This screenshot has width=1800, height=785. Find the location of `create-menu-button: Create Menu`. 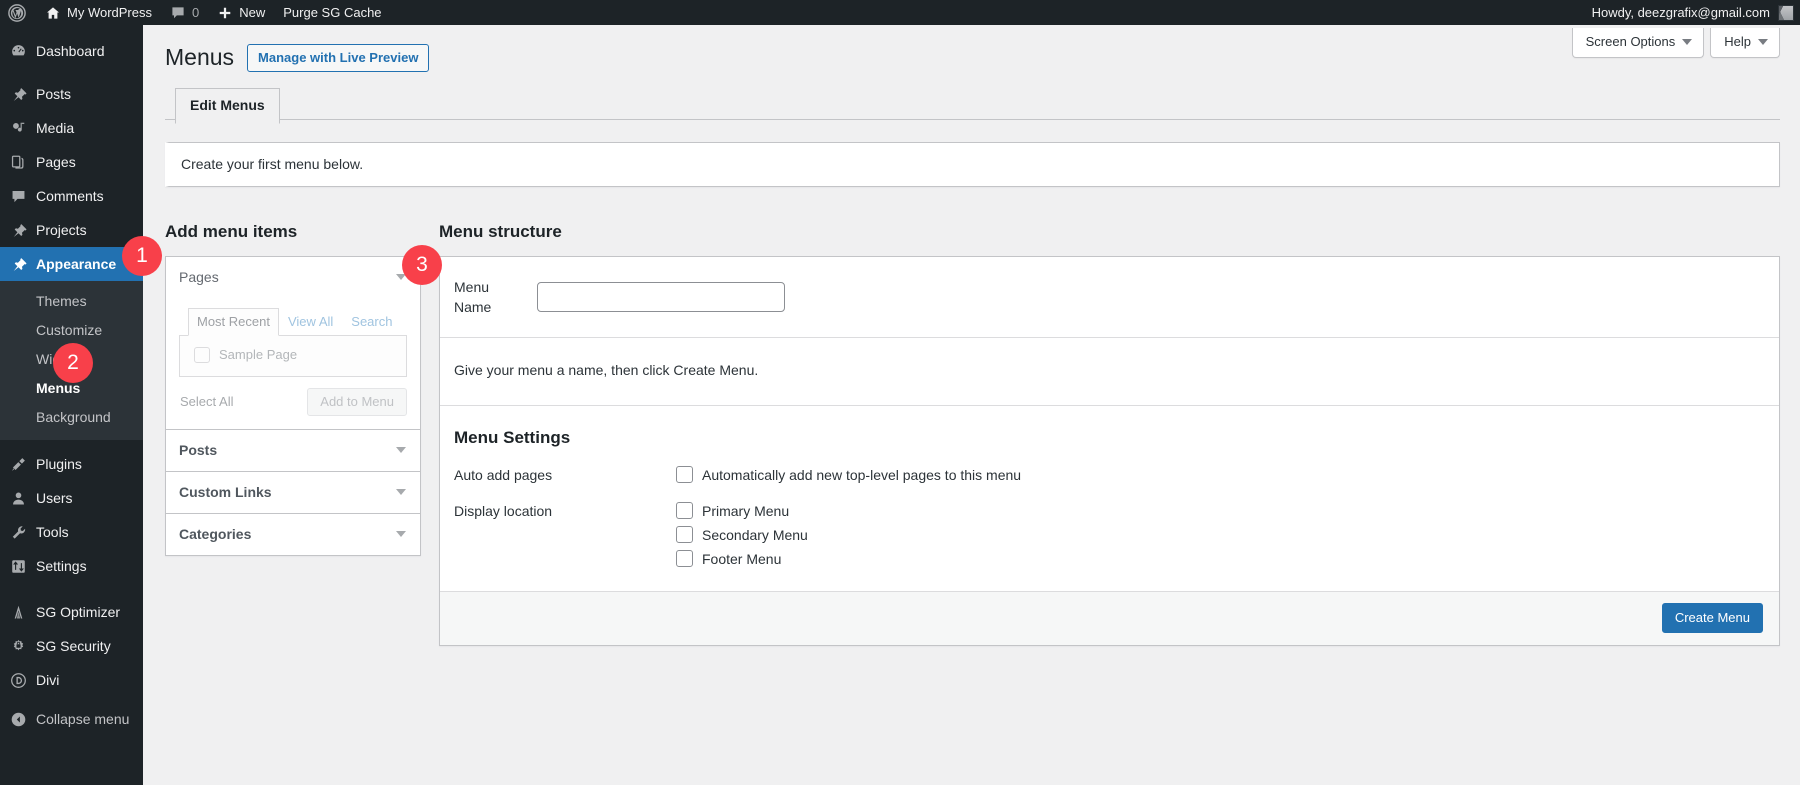

create-menu-button: Create Menu is located at coordinates (1712, 617).